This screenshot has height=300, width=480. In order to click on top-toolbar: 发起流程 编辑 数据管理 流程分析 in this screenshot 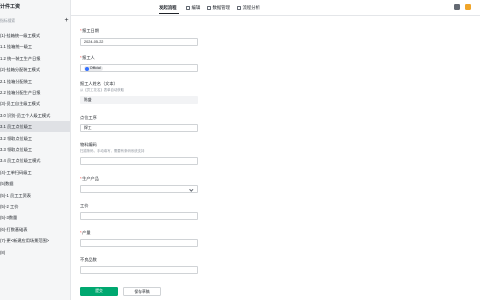, I will do `click(275, 8)`.